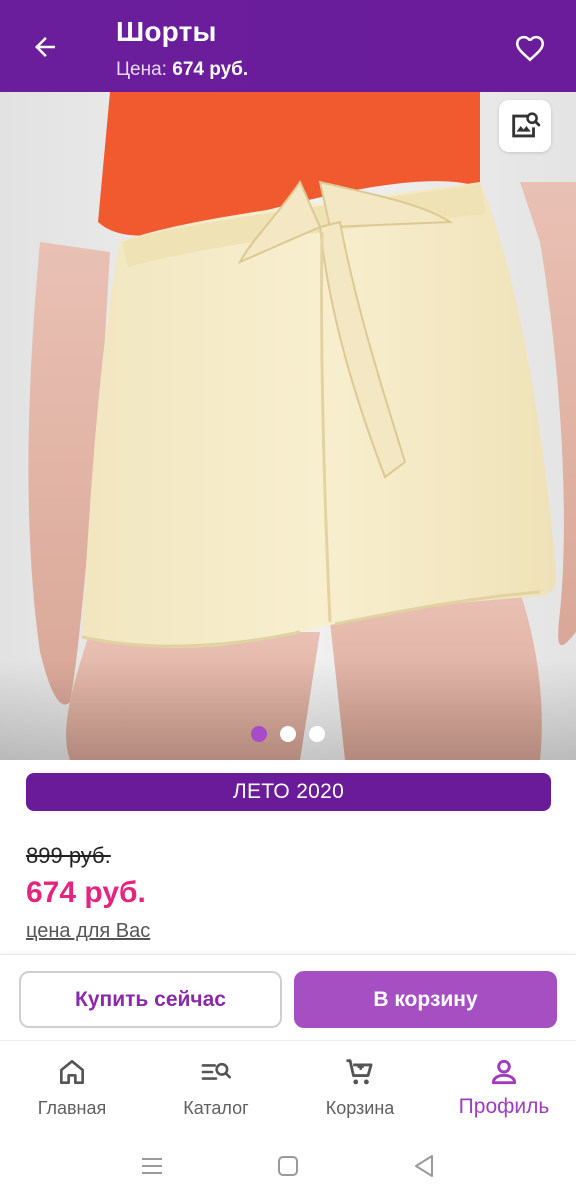 This screenshot has height=1200, width=576. I want to click on add-to-cart-button: В корзину, so click(425, 999).